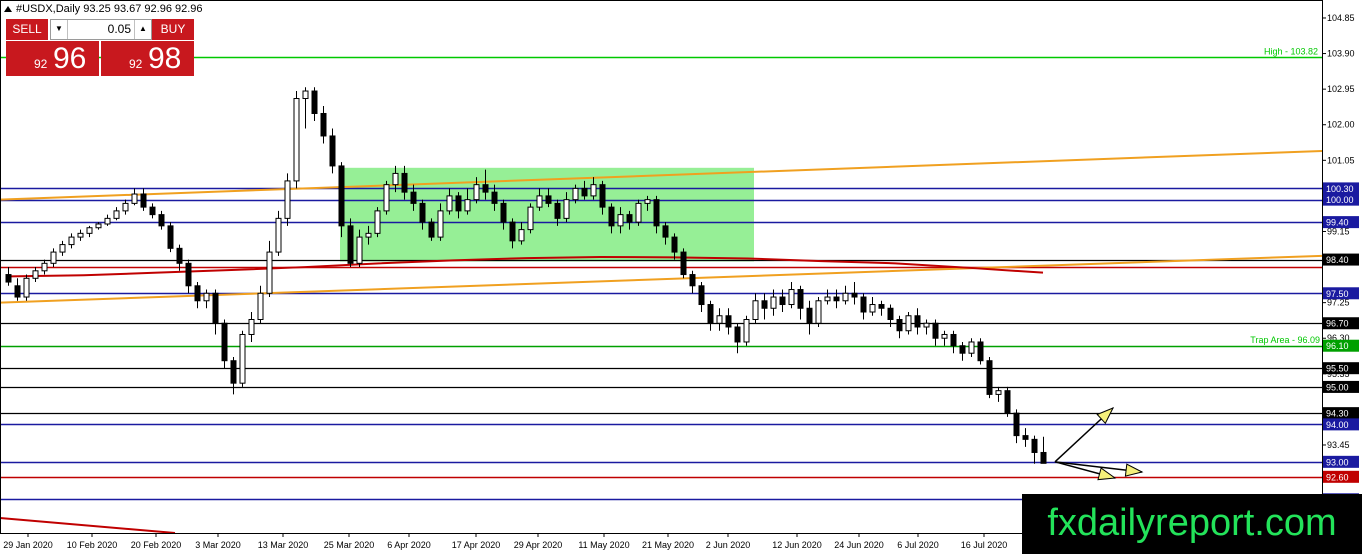 Image resolution: width=1362 pixels, height=554 pixels. I want to click on price-badge-label: 92.60, so click(1337, 477).